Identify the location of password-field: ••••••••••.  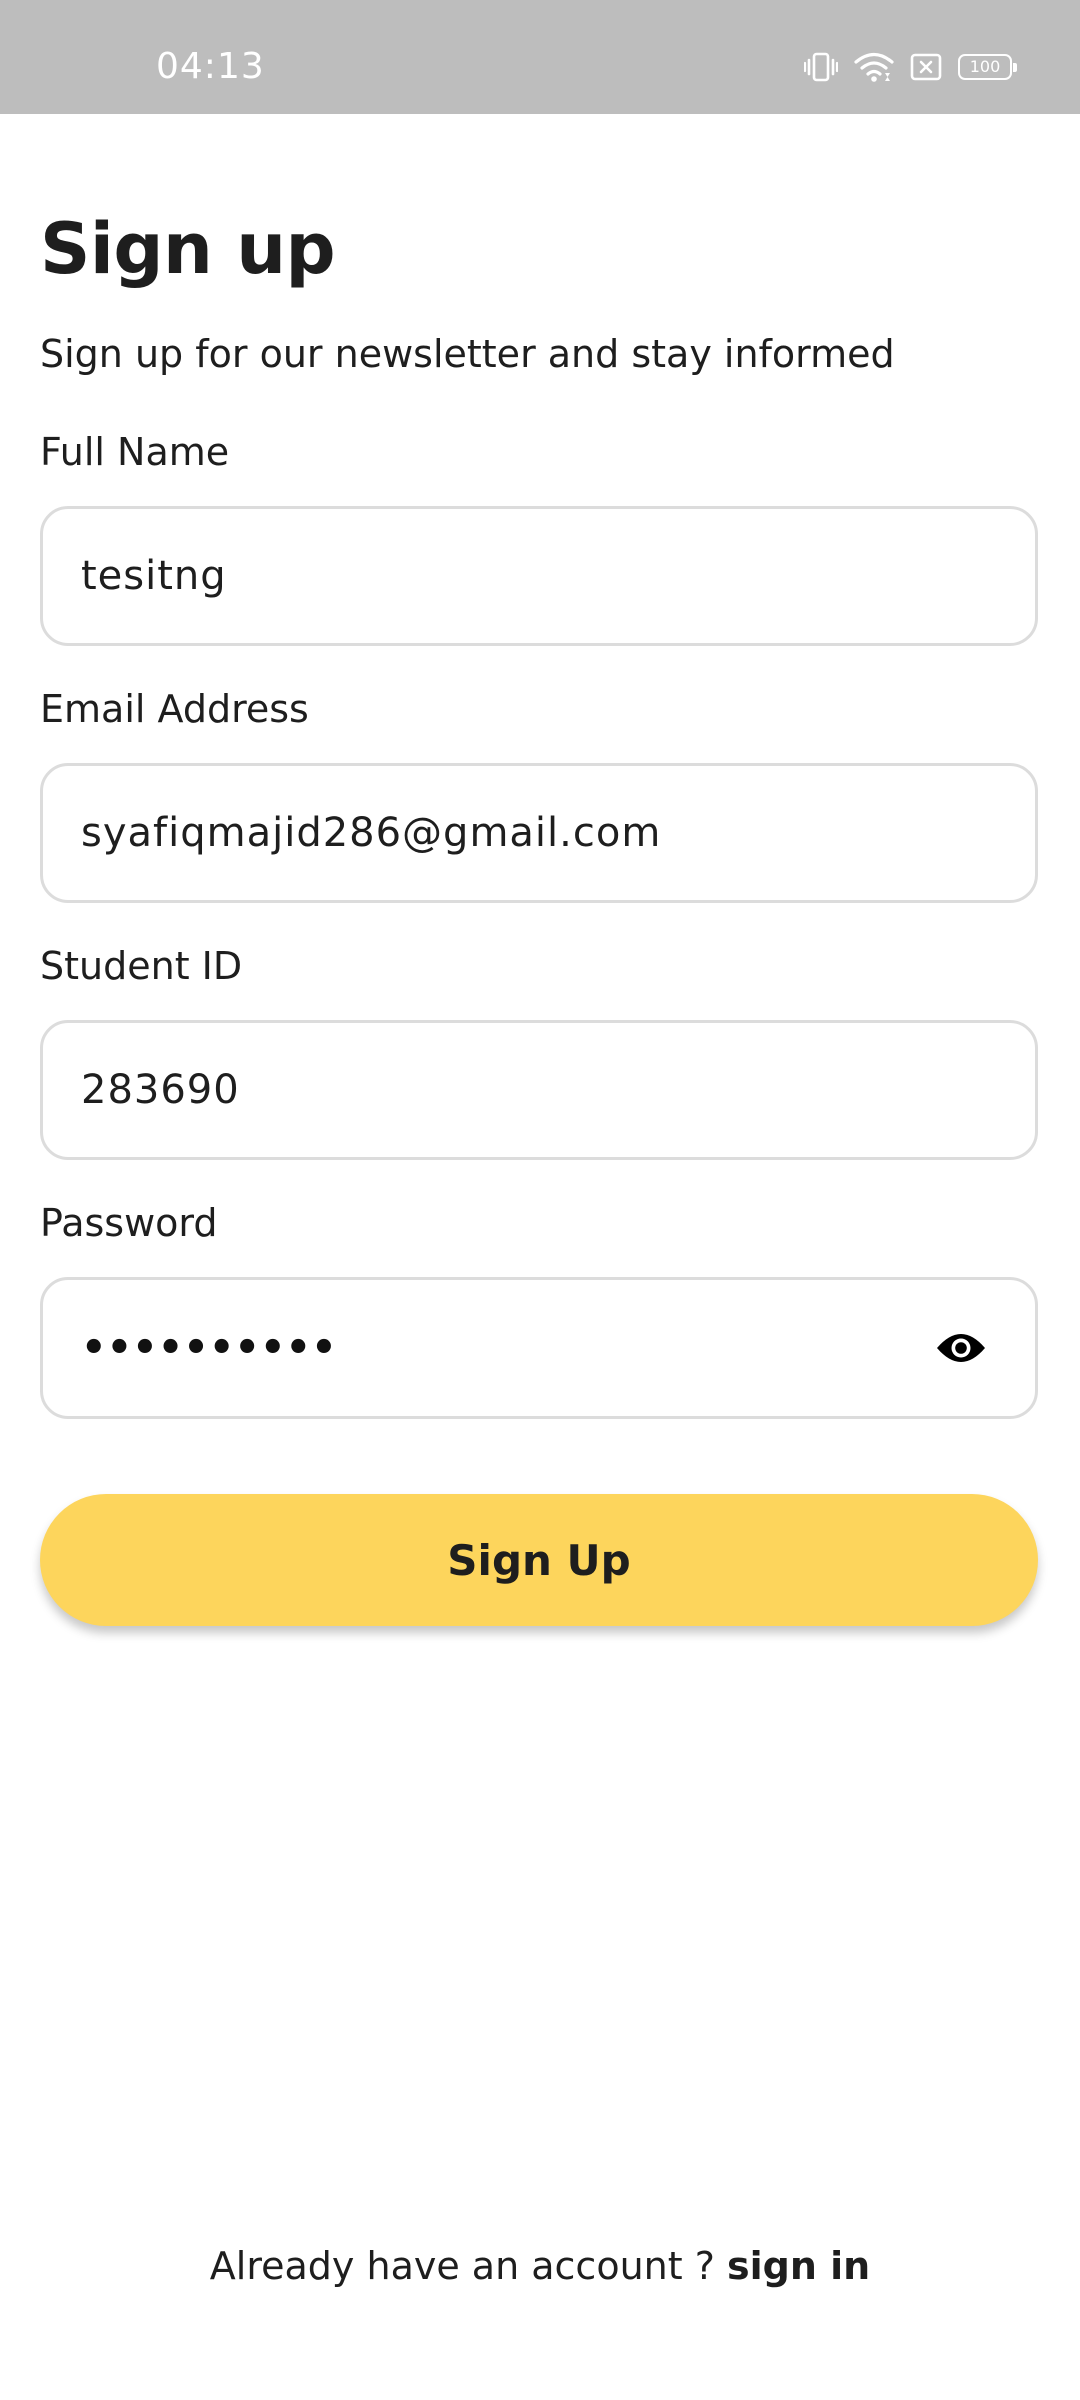
(539, 1348).